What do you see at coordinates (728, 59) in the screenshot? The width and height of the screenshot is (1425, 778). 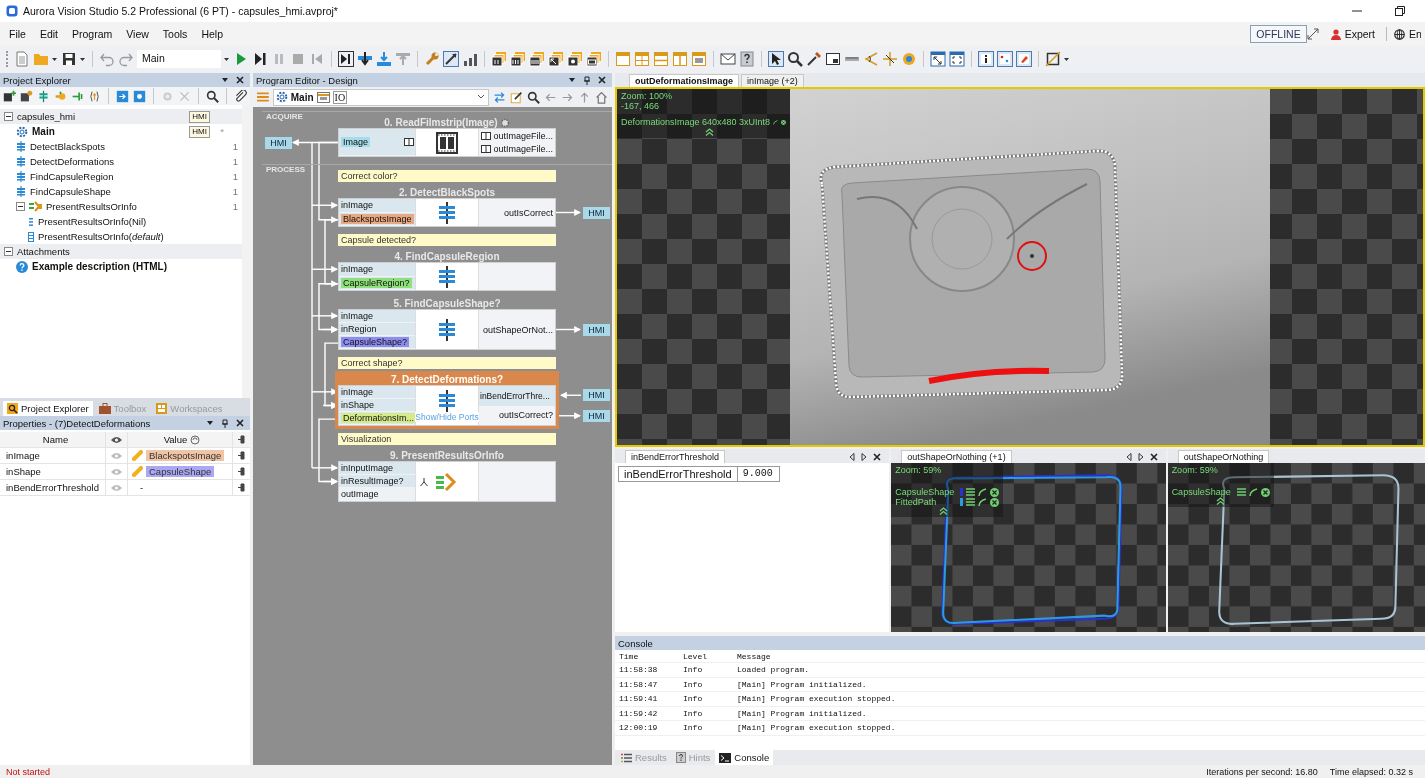 I see `envelope-icon` at bounding box center [728, 59].